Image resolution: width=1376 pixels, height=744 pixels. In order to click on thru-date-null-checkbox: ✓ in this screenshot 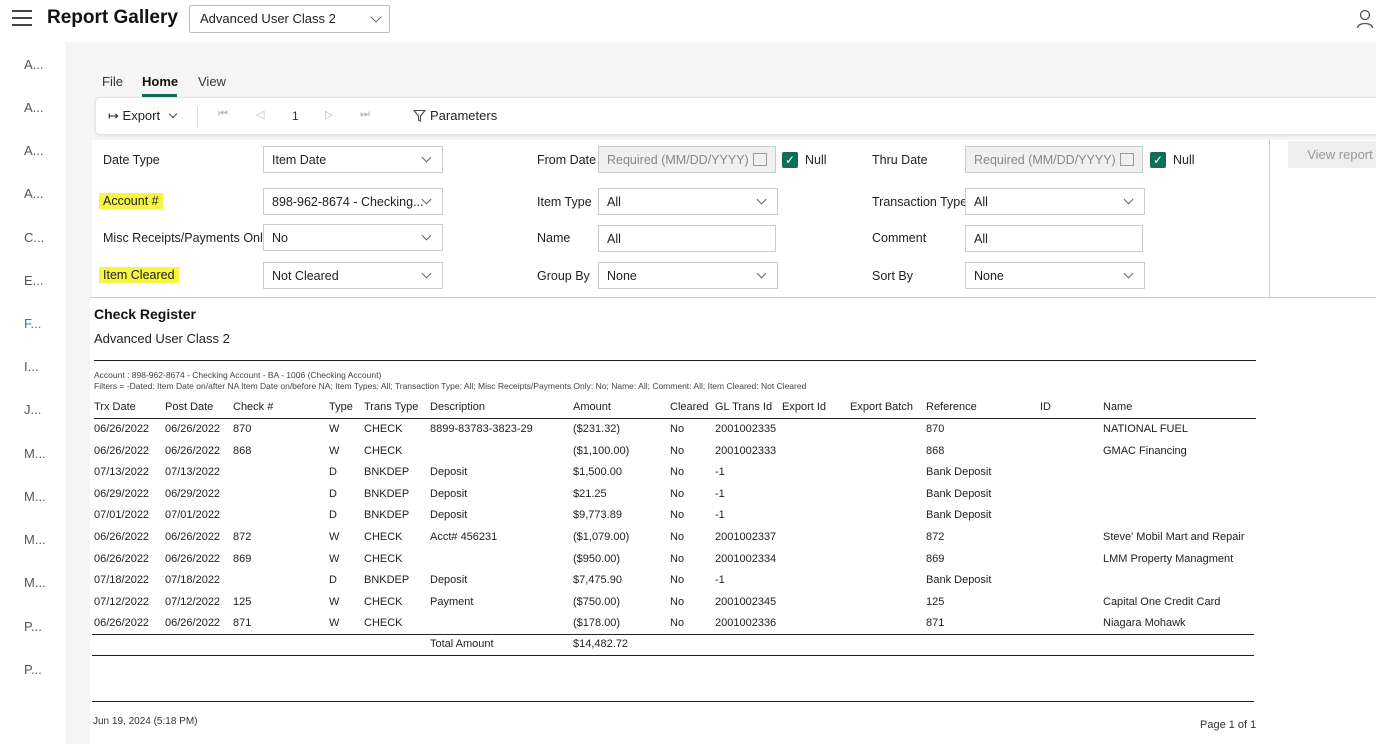, I will do `click(1158, 160)`.